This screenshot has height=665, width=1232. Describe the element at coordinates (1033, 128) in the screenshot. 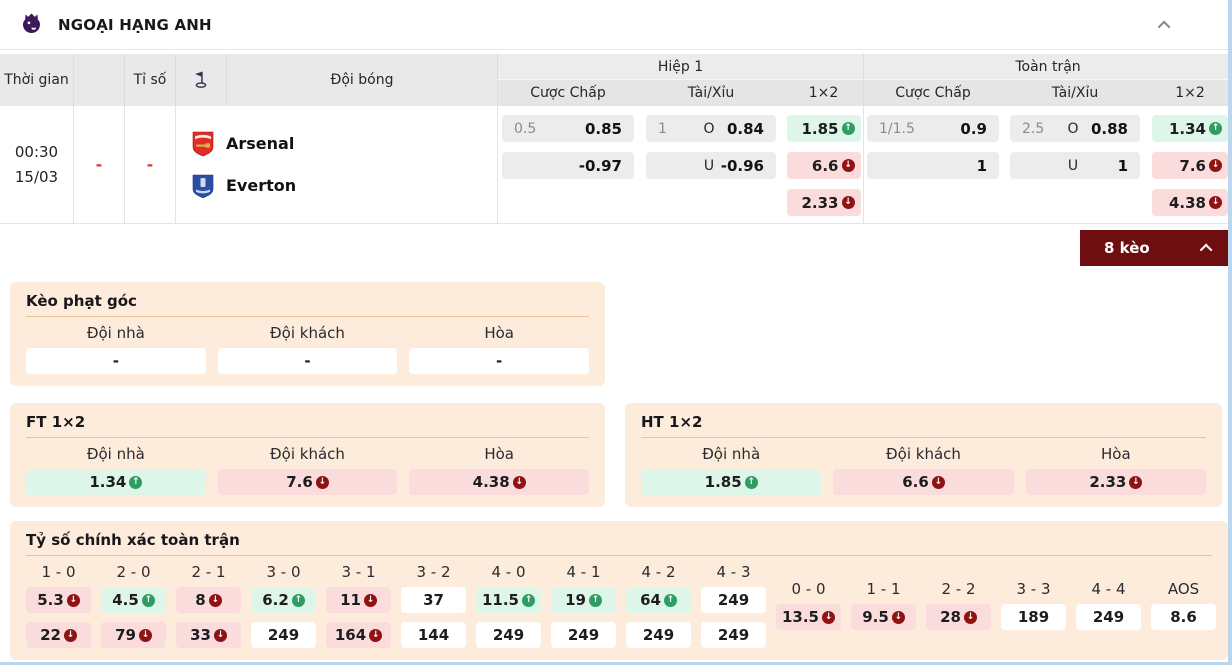

I see `ou-line: 2.5` at that location.